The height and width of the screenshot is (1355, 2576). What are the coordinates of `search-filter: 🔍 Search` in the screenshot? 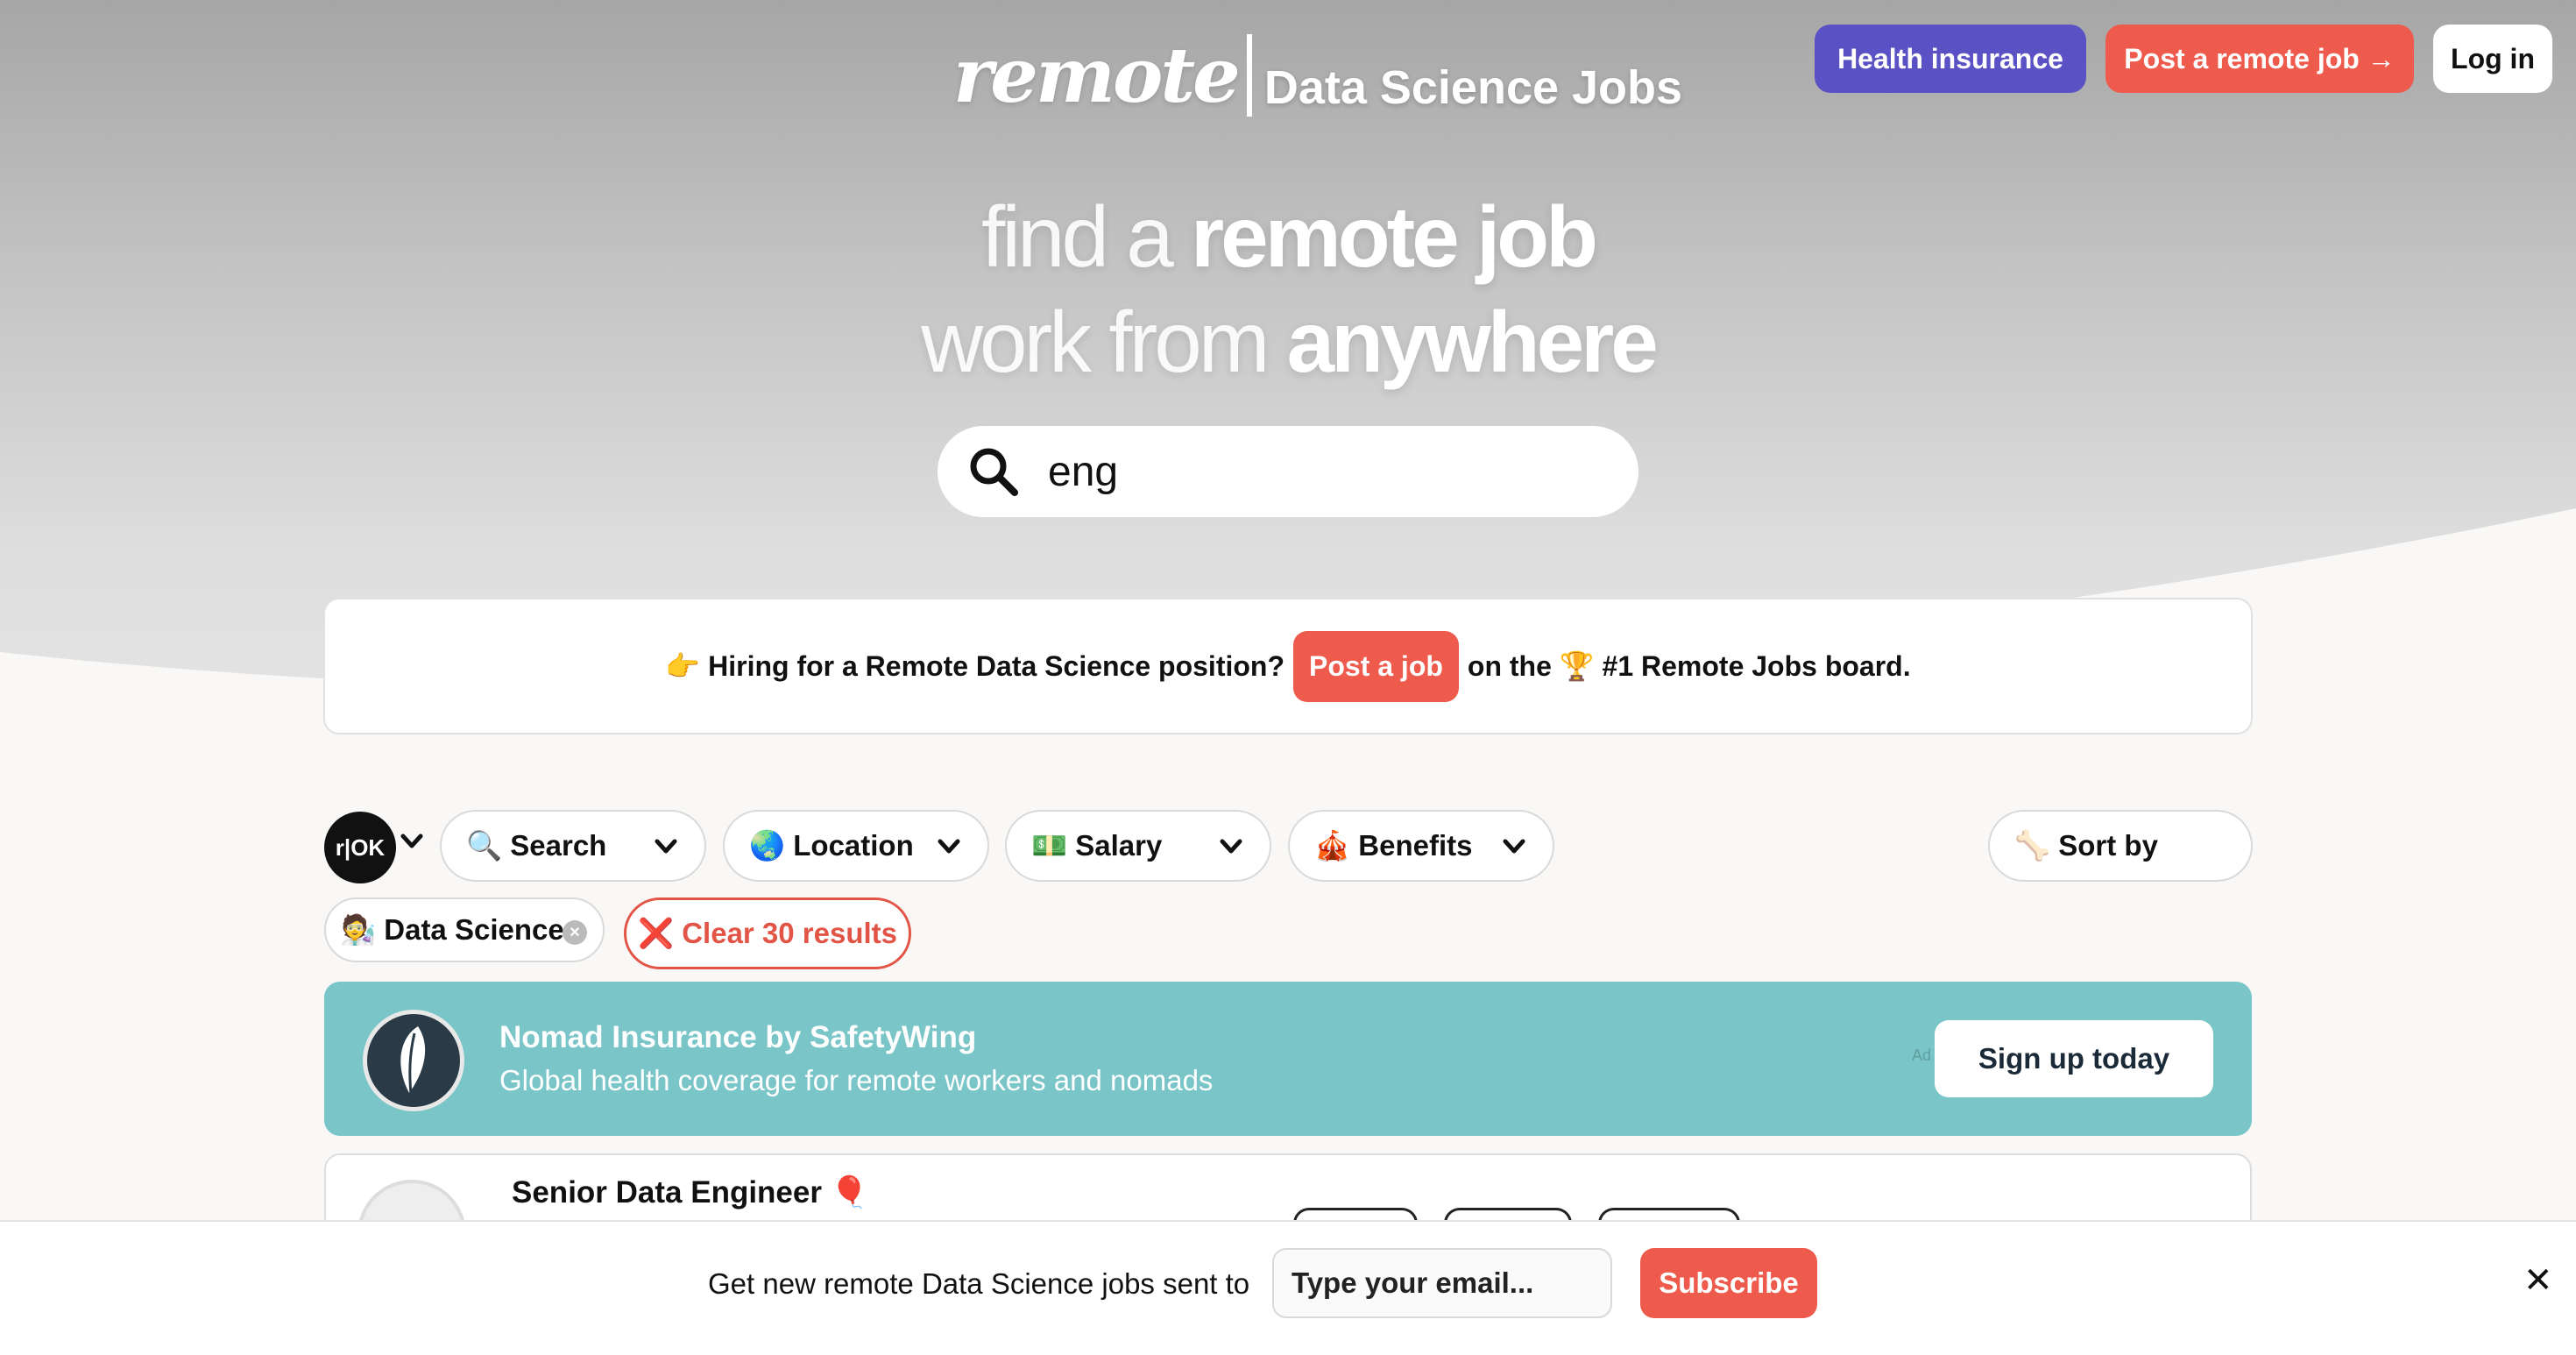 It's located at (573, 846).